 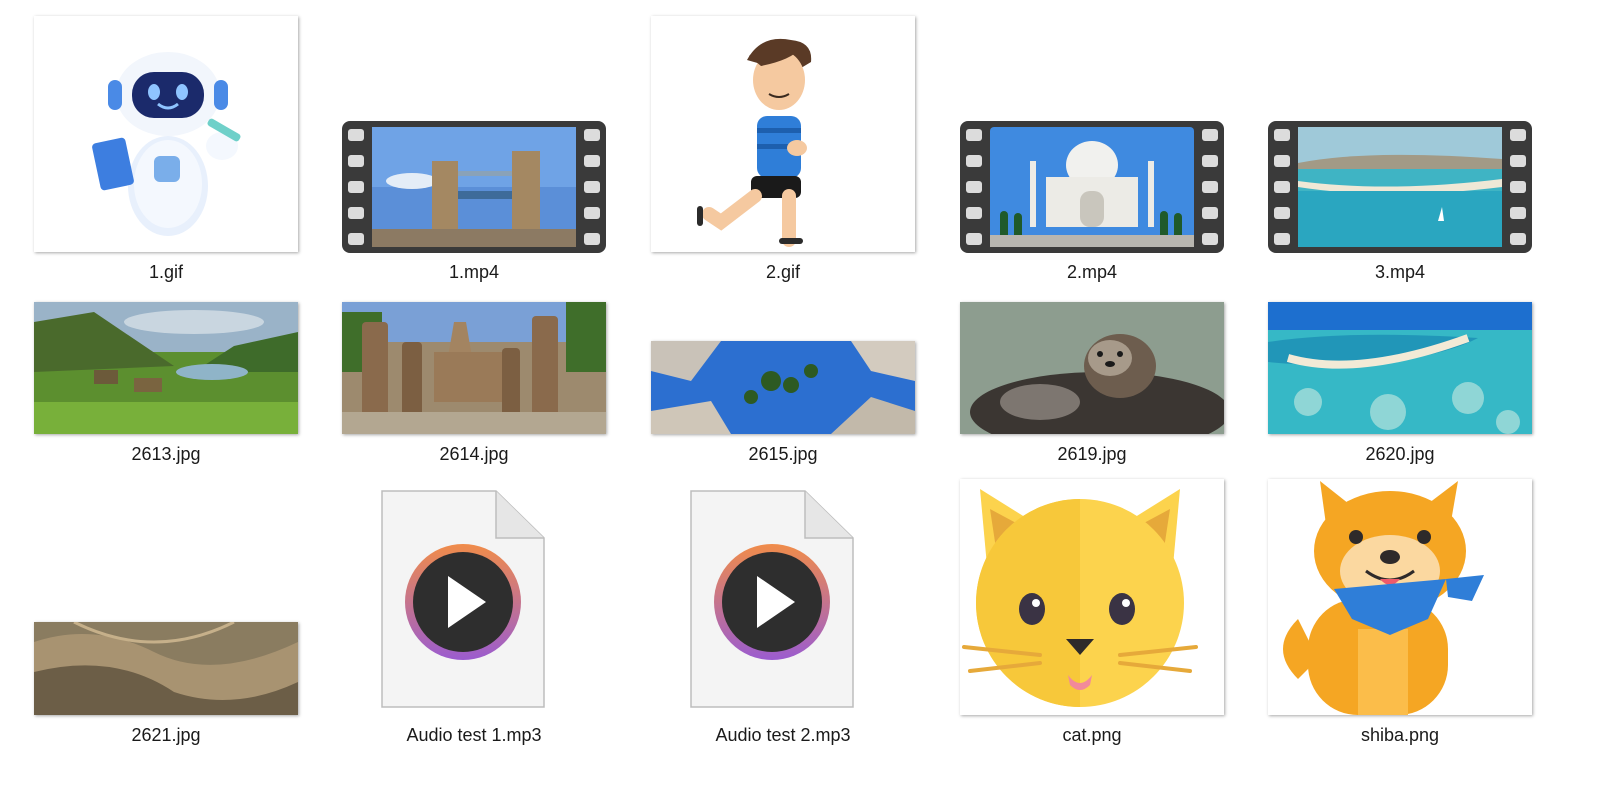 What do you see at coordinates (1400, 187) in the screenshot?
I see `beach-bay-video-icon` at bounding box center [1400, 187].